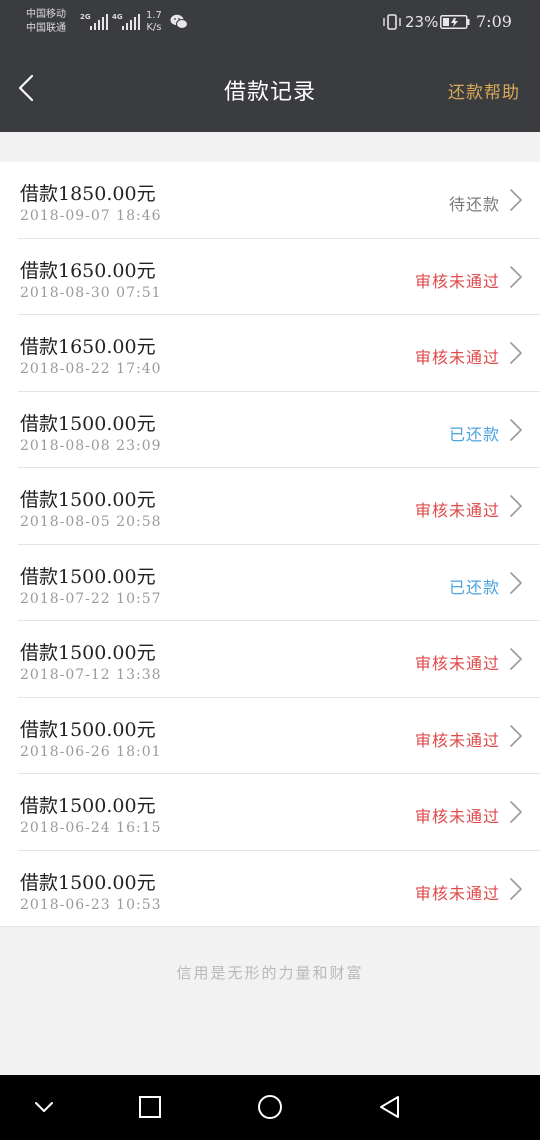  I want to click on loan-date: 2018-07-22 10:57, so click(91, 598).